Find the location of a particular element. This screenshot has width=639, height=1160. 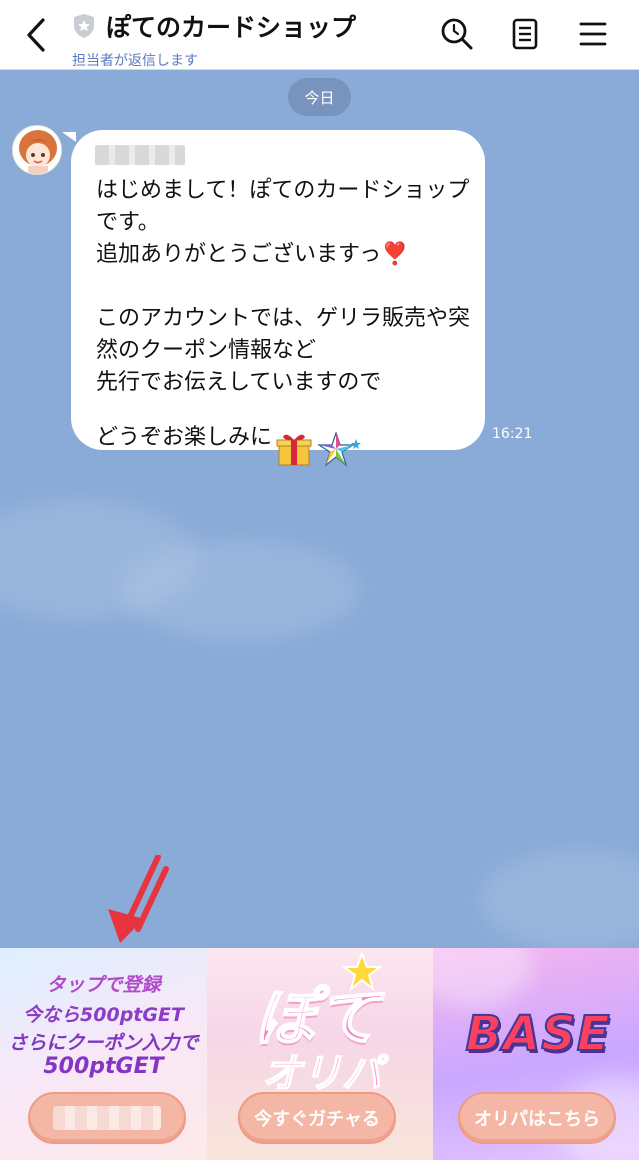

rich-menu-oripa-panel: ぽて オリパ 今すぐガチャる is located at coordinates (320, 1054).